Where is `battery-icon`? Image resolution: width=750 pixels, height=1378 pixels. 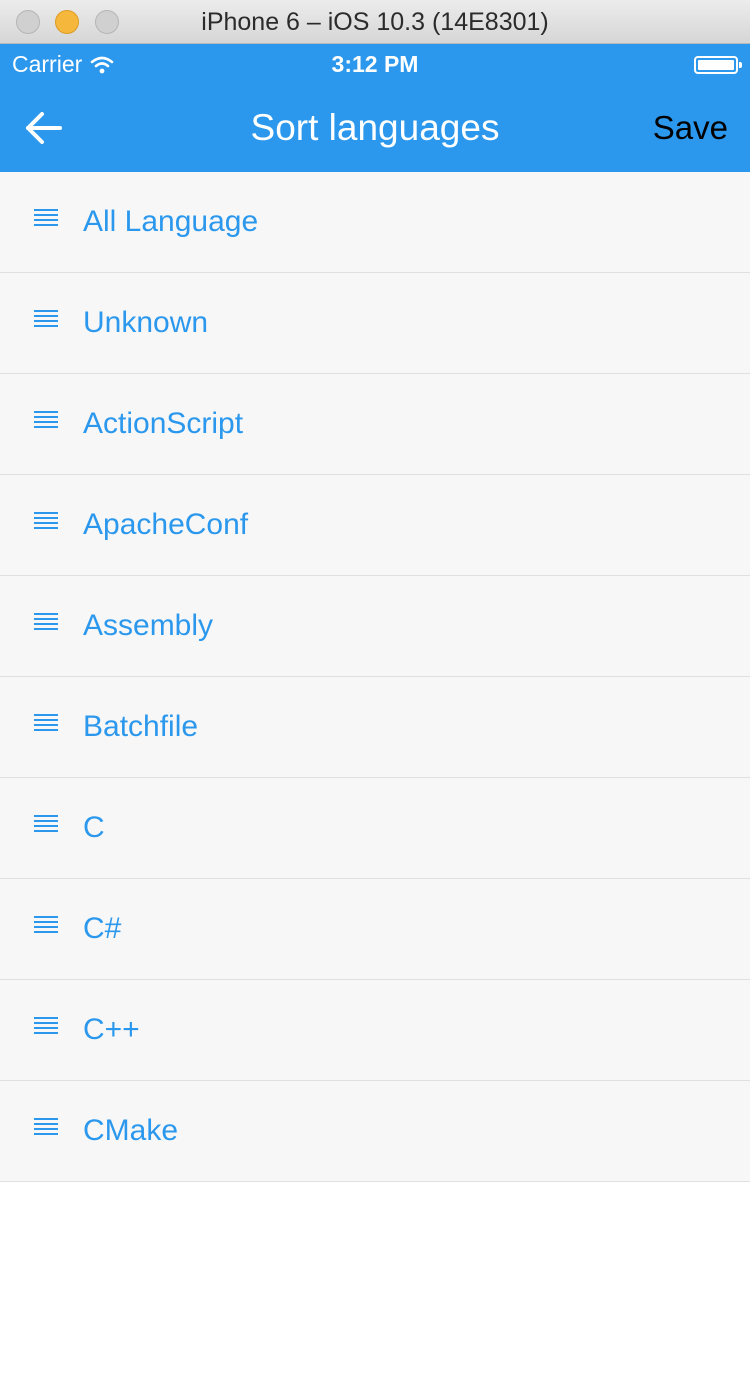 battery-icon is located at coordinates (718, 65).